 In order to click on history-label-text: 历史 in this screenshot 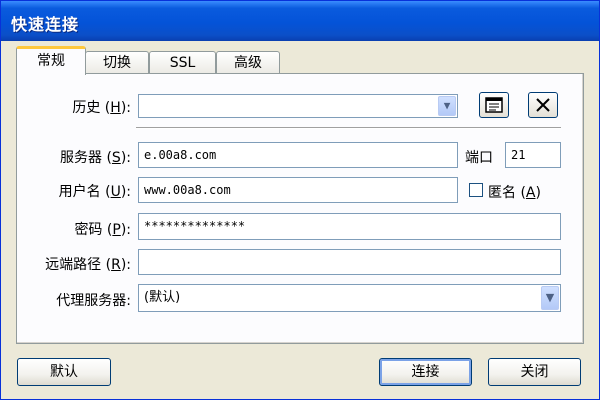, I will do `click(86, 108)`.